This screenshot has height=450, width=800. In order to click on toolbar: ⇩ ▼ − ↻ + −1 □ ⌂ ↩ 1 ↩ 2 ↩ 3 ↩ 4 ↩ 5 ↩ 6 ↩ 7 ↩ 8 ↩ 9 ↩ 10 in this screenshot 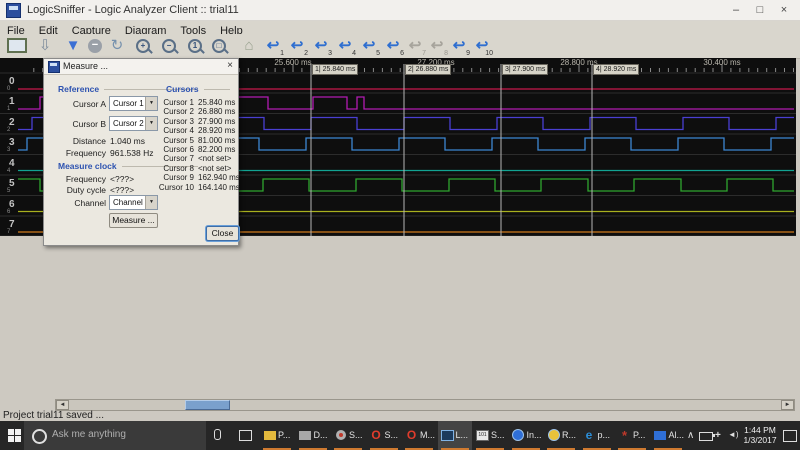, I will do `click(400, 46)`.